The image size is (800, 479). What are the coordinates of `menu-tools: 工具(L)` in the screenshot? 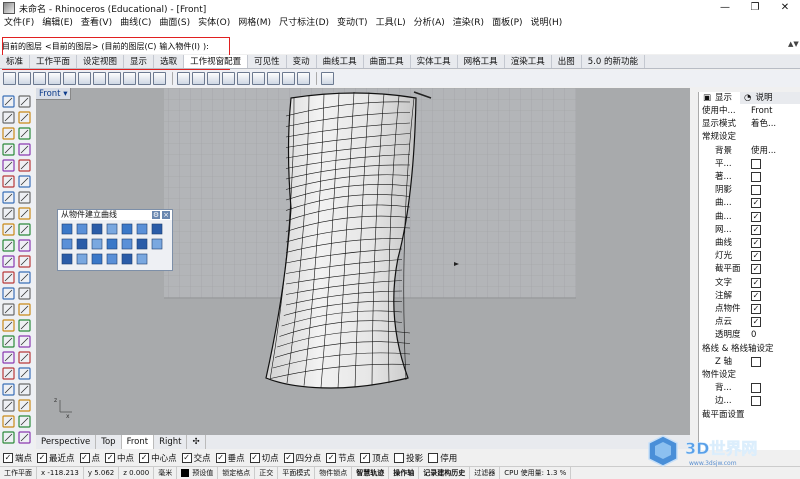 It's located at (391, 23).